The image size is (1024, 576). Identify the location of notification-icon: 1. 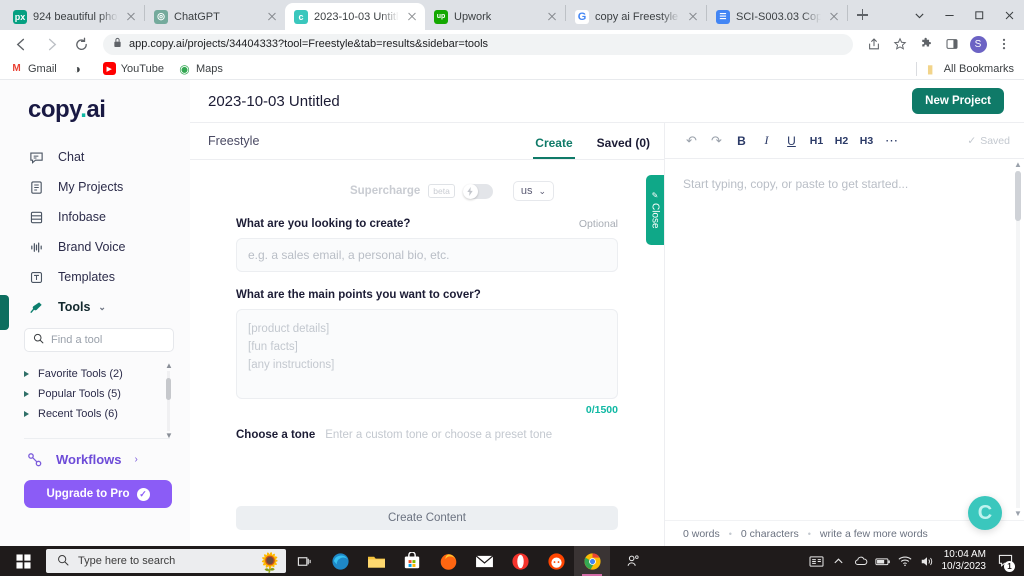
(1005, 561).